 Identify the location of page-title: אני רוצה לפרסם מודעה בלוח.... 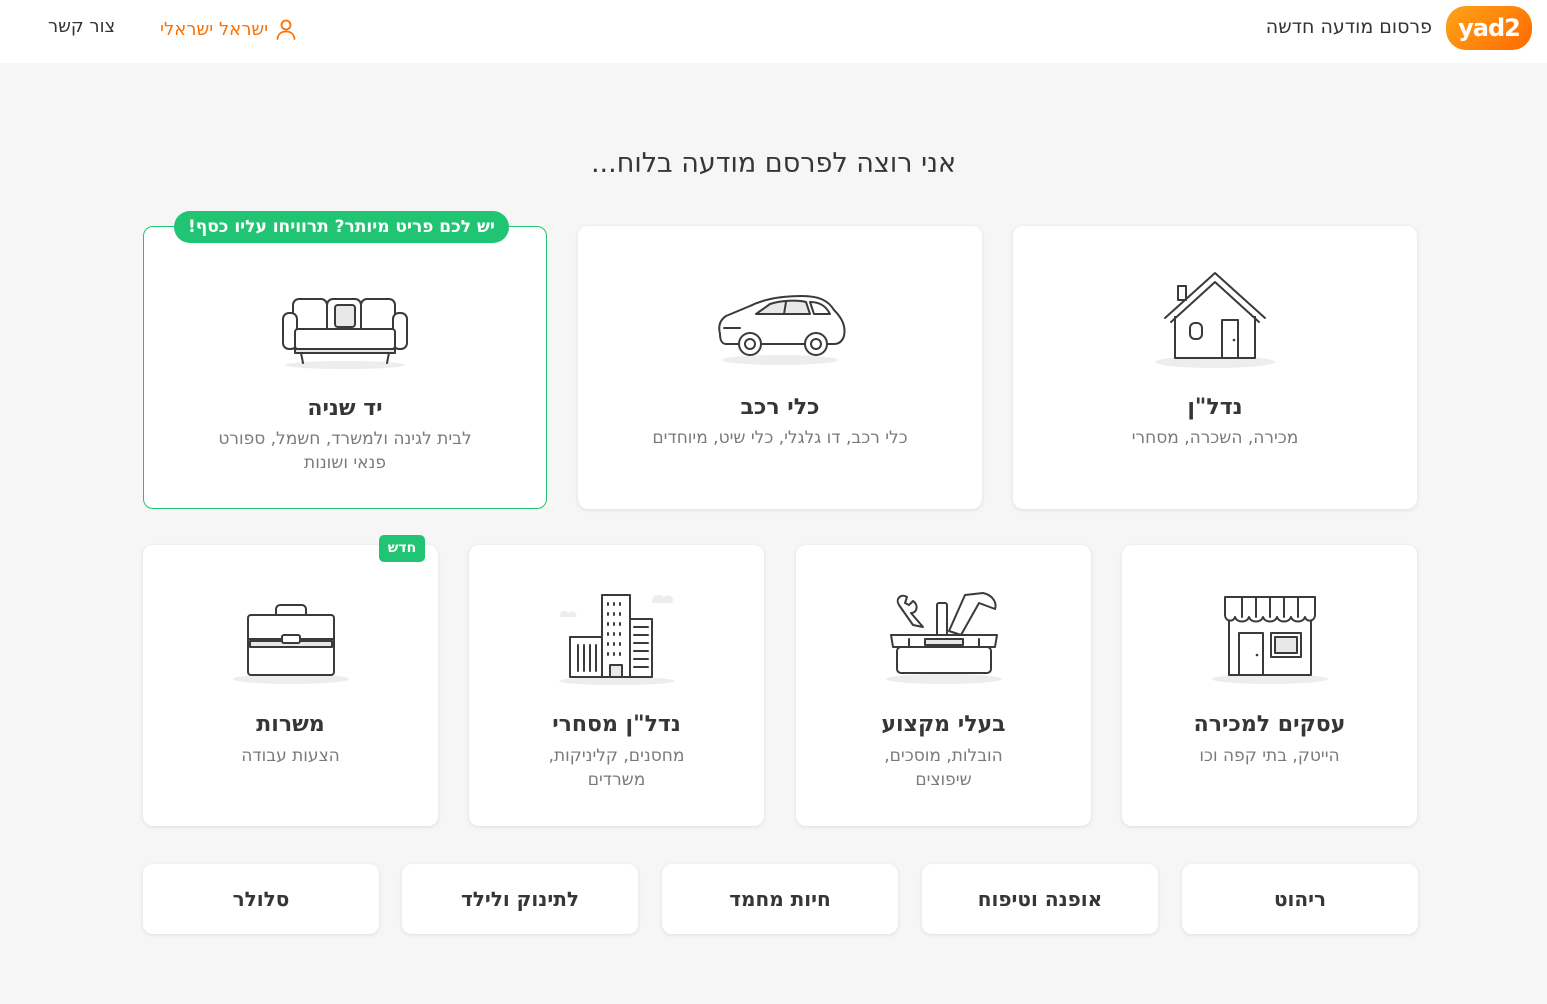
(773, 163).